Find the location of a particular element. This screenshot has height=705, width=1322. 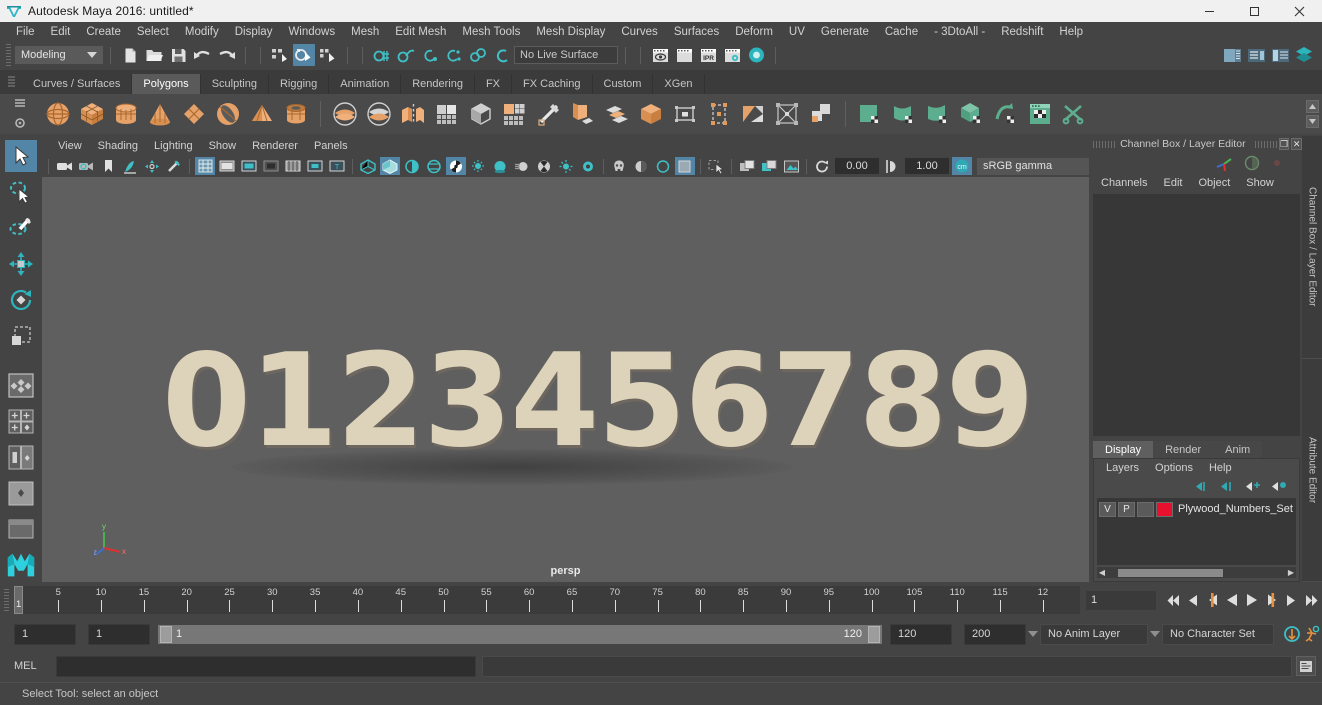

menu-edit-mesh: Edit Mesh is located at coordinates (420, 32).